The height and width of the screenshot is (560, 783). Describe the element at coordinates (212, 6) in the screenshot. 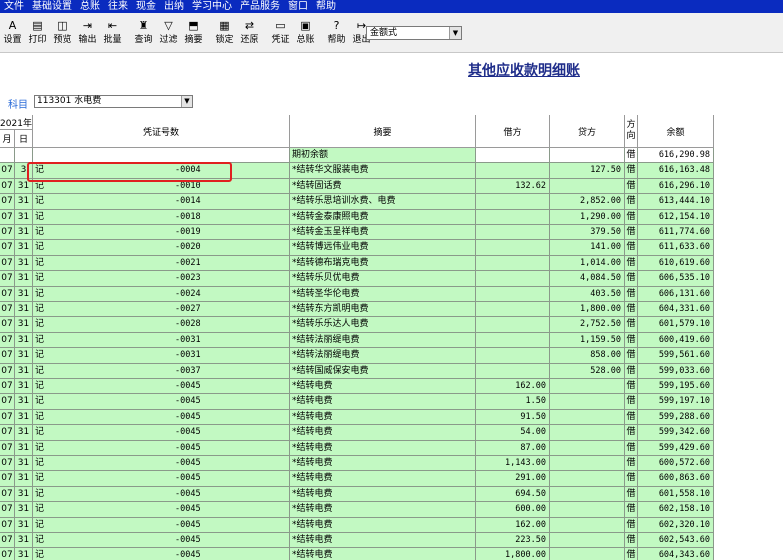

I see `menu-item: 学习中心` at that location.